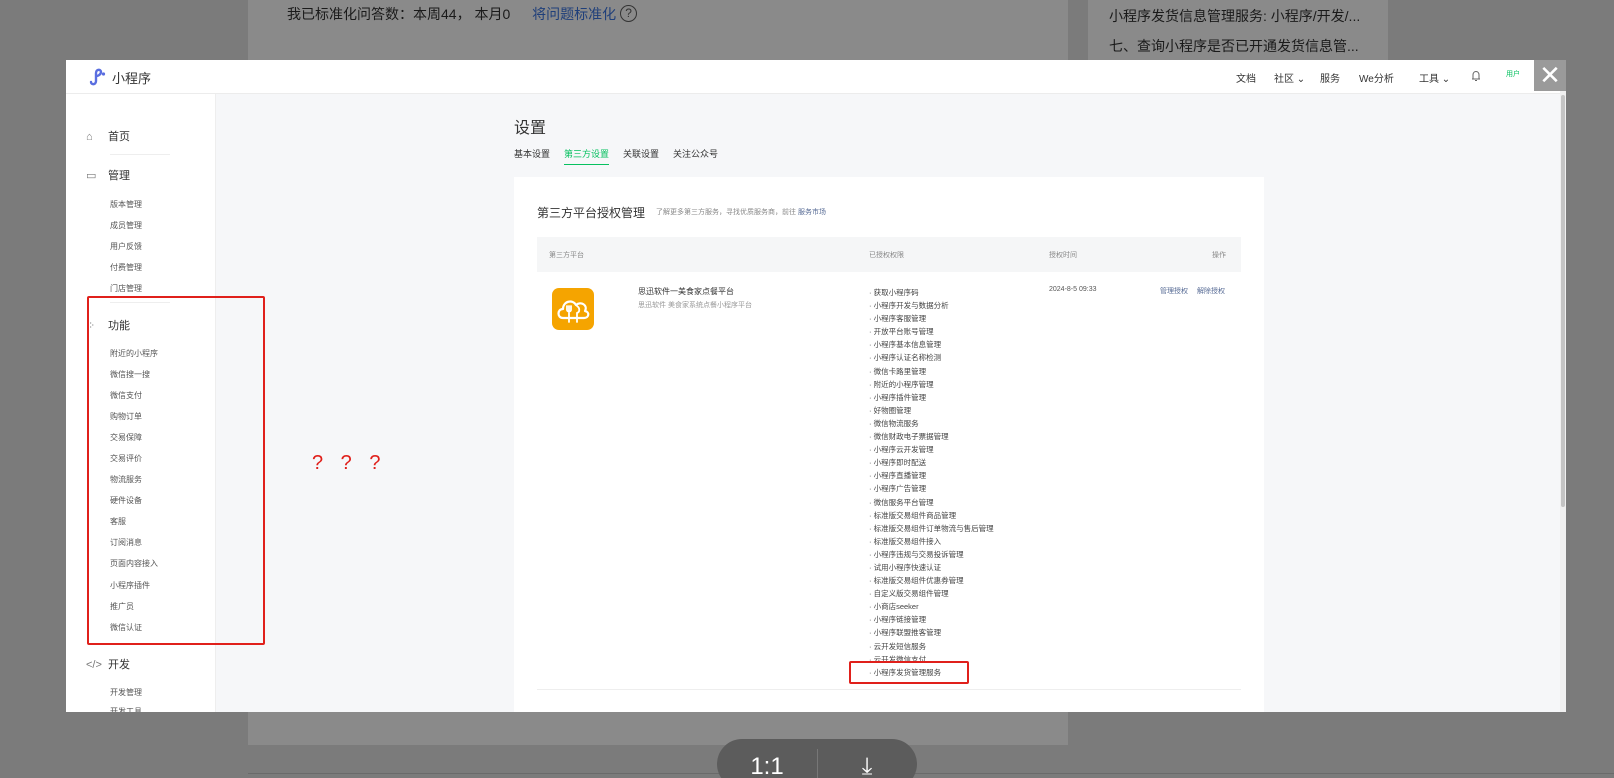 This screenshot has width=1614, height=778. I want to click on permission-item: · 附近的小程序管理, so click(901, 384).